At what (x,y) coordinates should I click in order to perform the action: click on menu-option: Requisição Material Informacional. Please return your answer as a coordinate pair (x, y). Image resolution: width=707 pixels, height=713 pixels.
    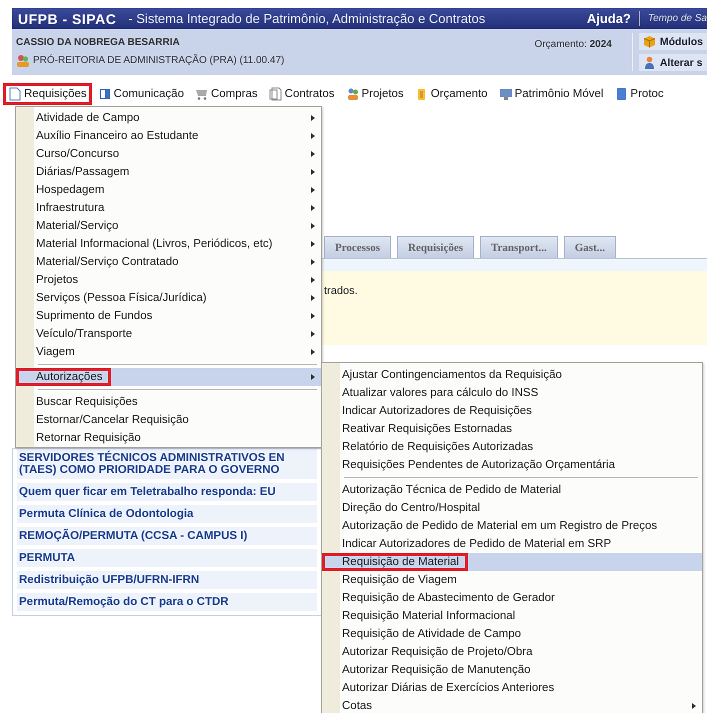
    Looking at the image, I should click on (512, 616).